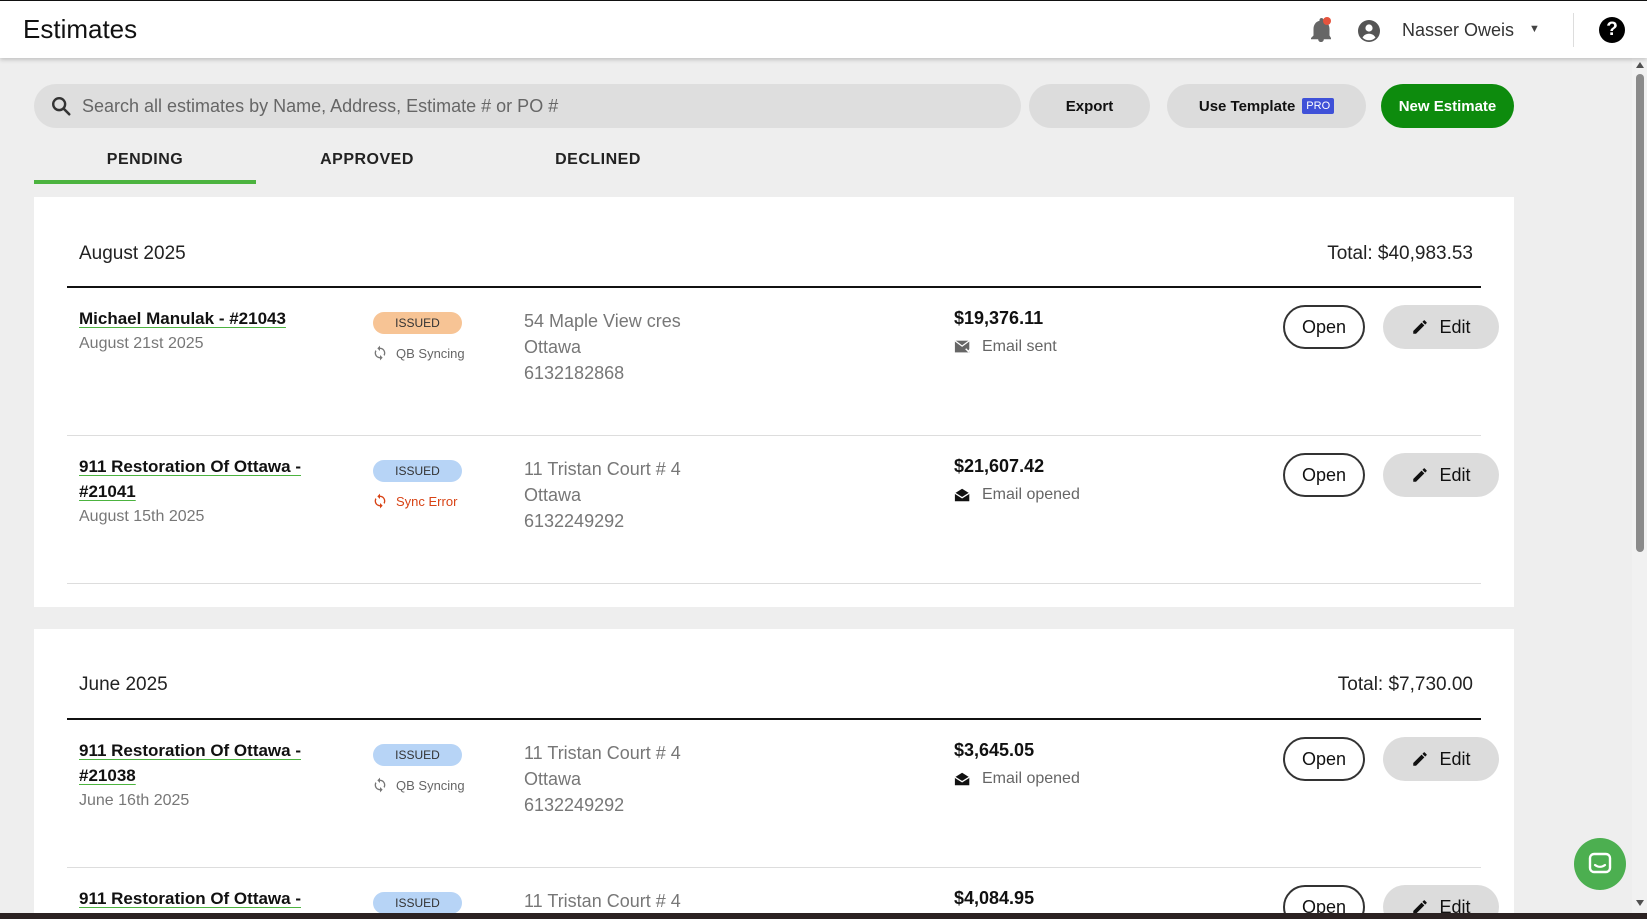  Describe the element at coordinates (963, 346) in the screenshot. I see `mail-sent-icon` at that location.